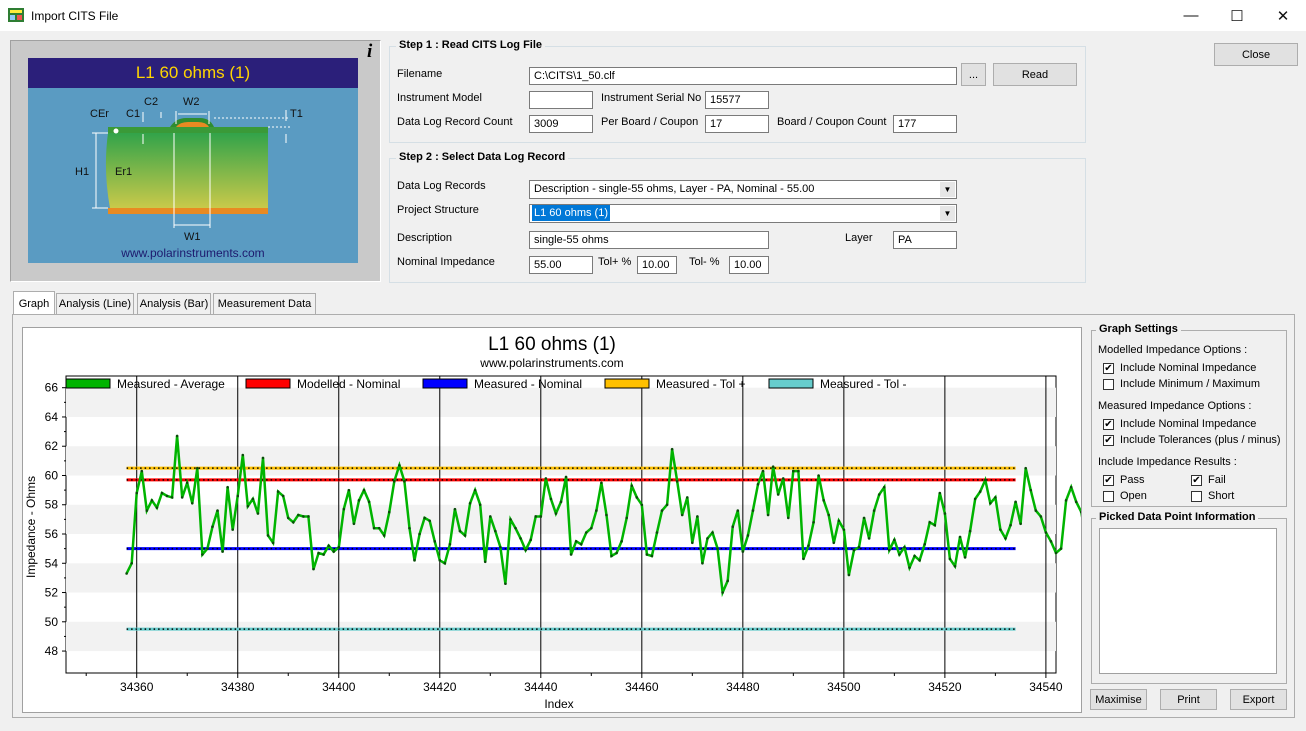 This screenshot has height=731, width=1306. Describe the element at coordinates (1258, 699) in the screenshot. I see `export-button: Export` at that location.